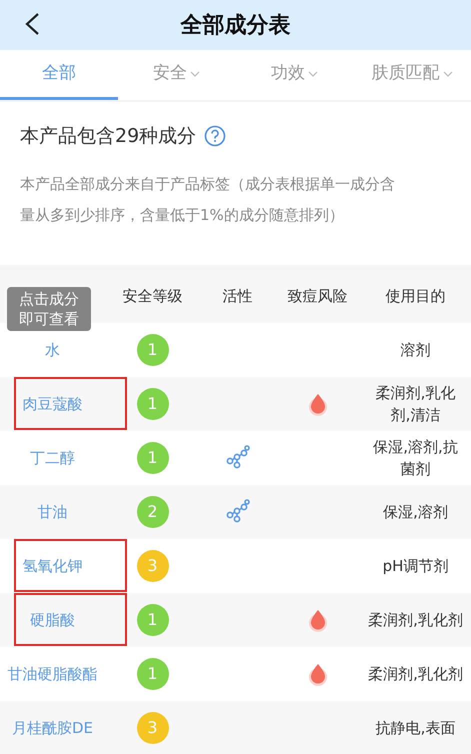 The image size is (471, 754). I want to click on column-header: 安全等级, so click(152, 297).